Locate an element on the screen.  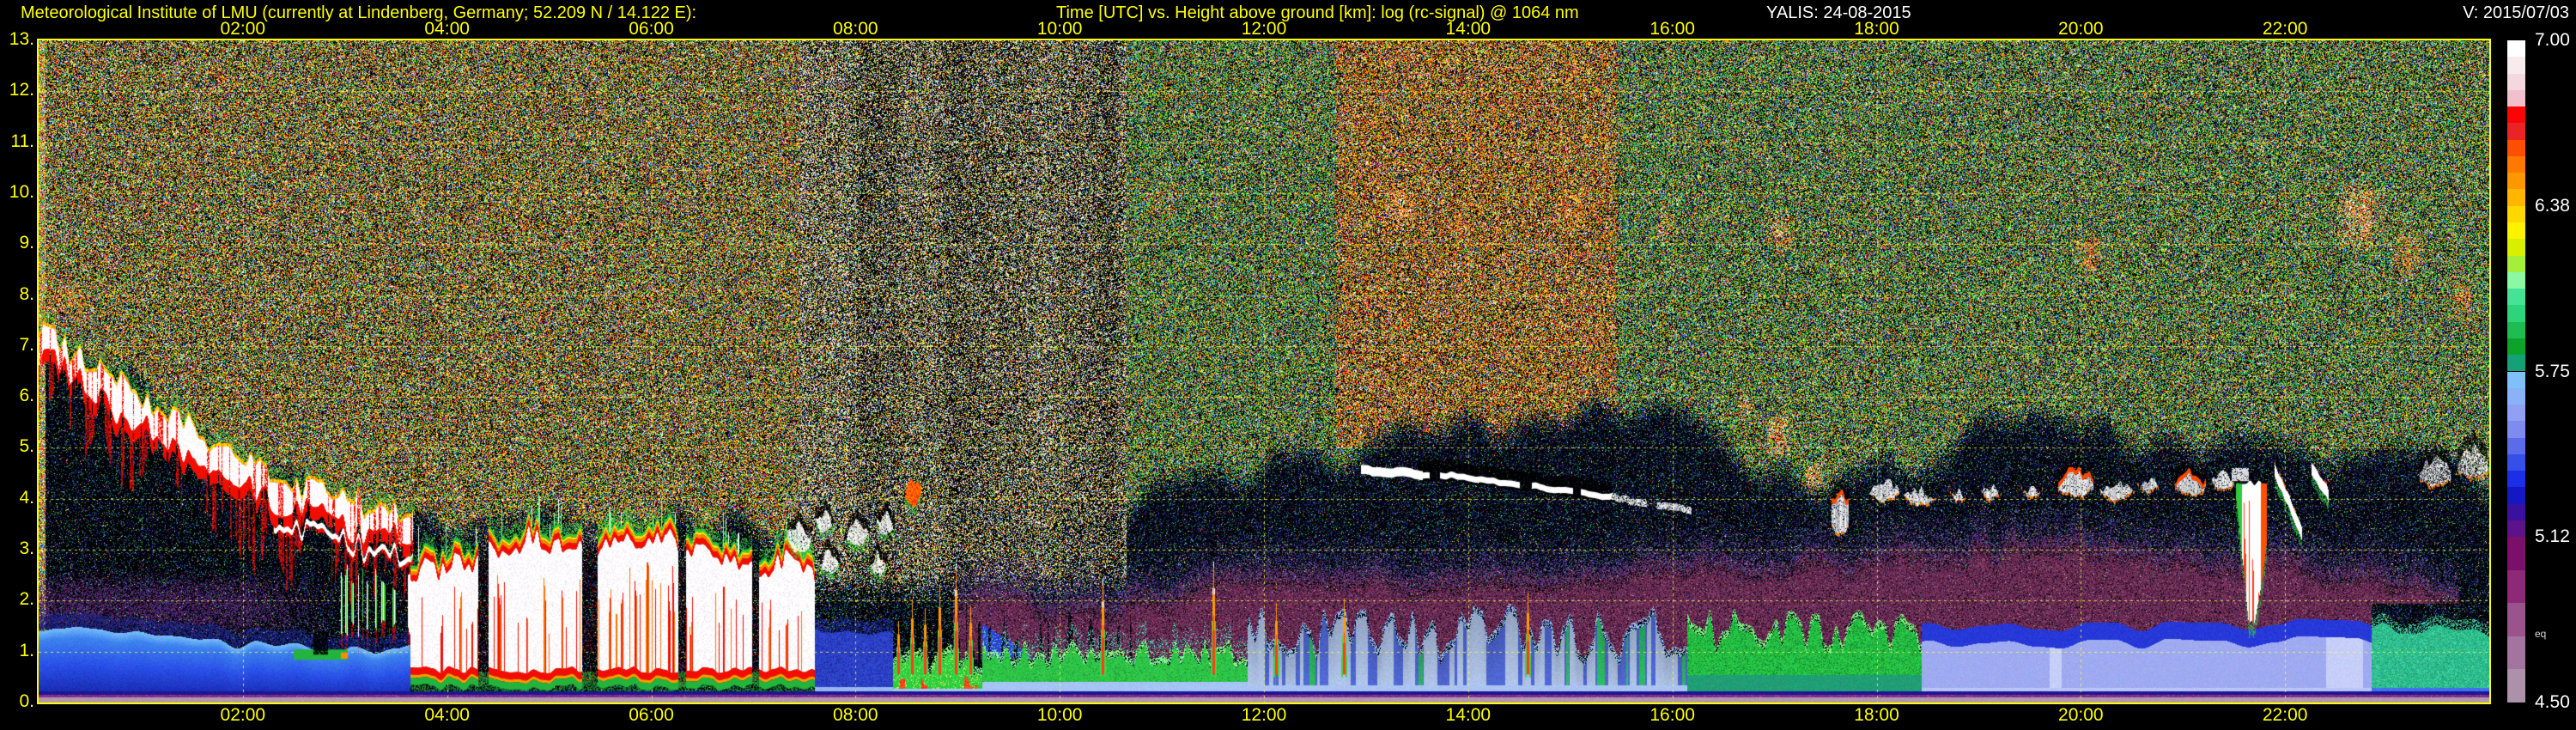
x-tick-top: 10:00 is located at coordinates (1060, 29).